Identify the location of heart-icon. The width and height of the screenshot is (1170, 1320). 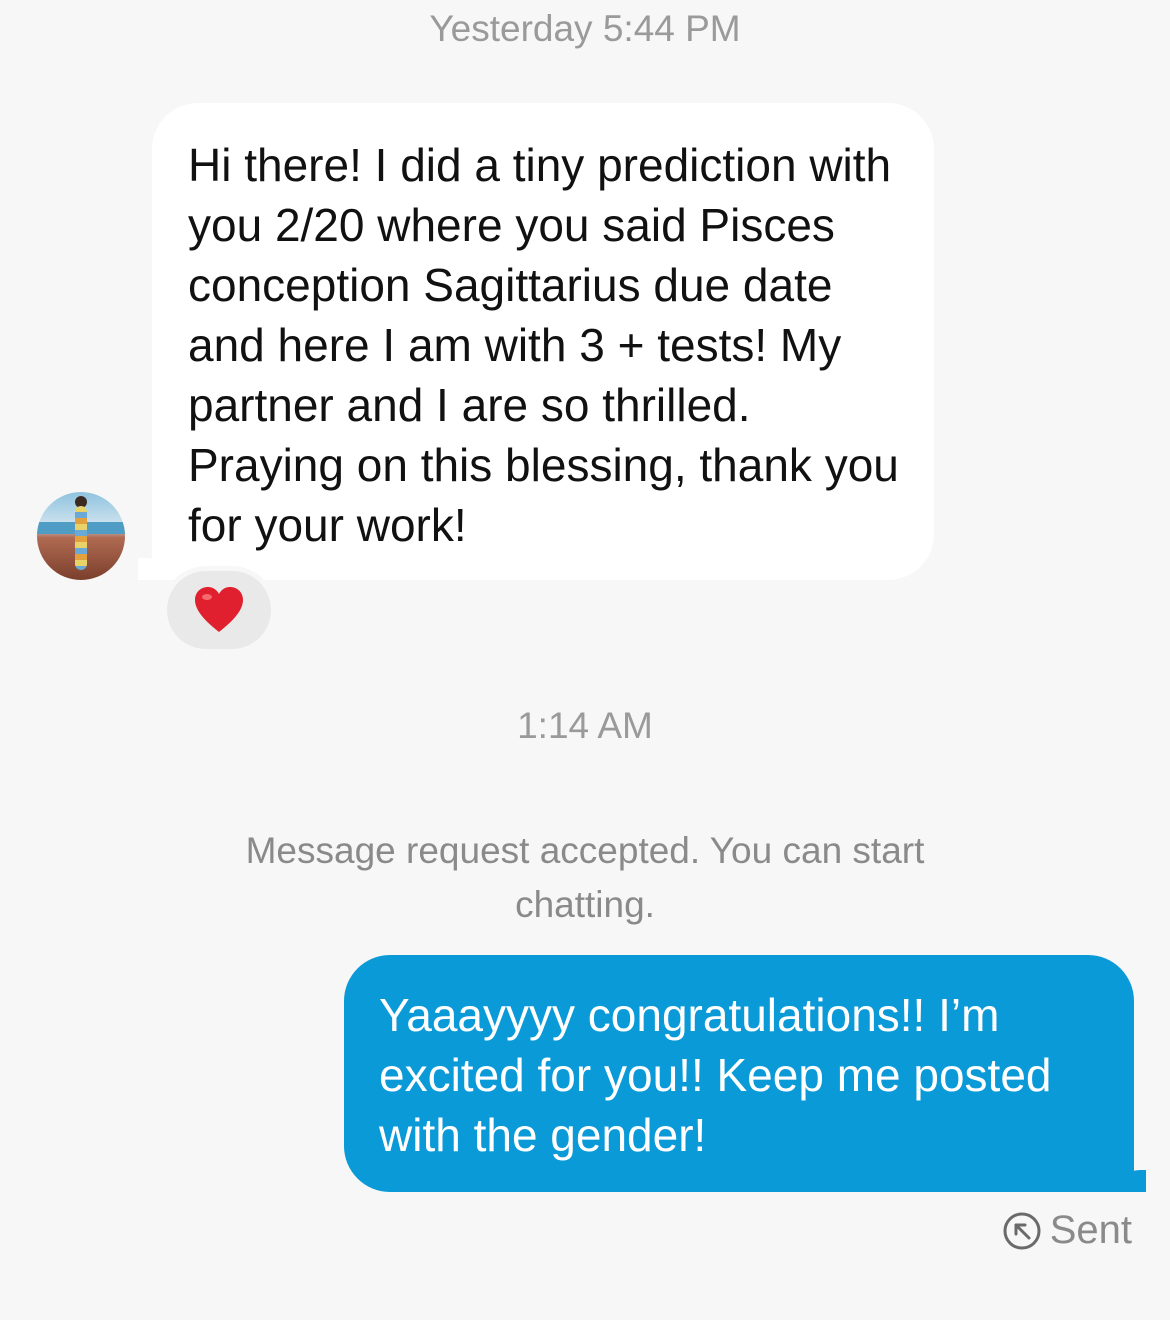
(219, 609).